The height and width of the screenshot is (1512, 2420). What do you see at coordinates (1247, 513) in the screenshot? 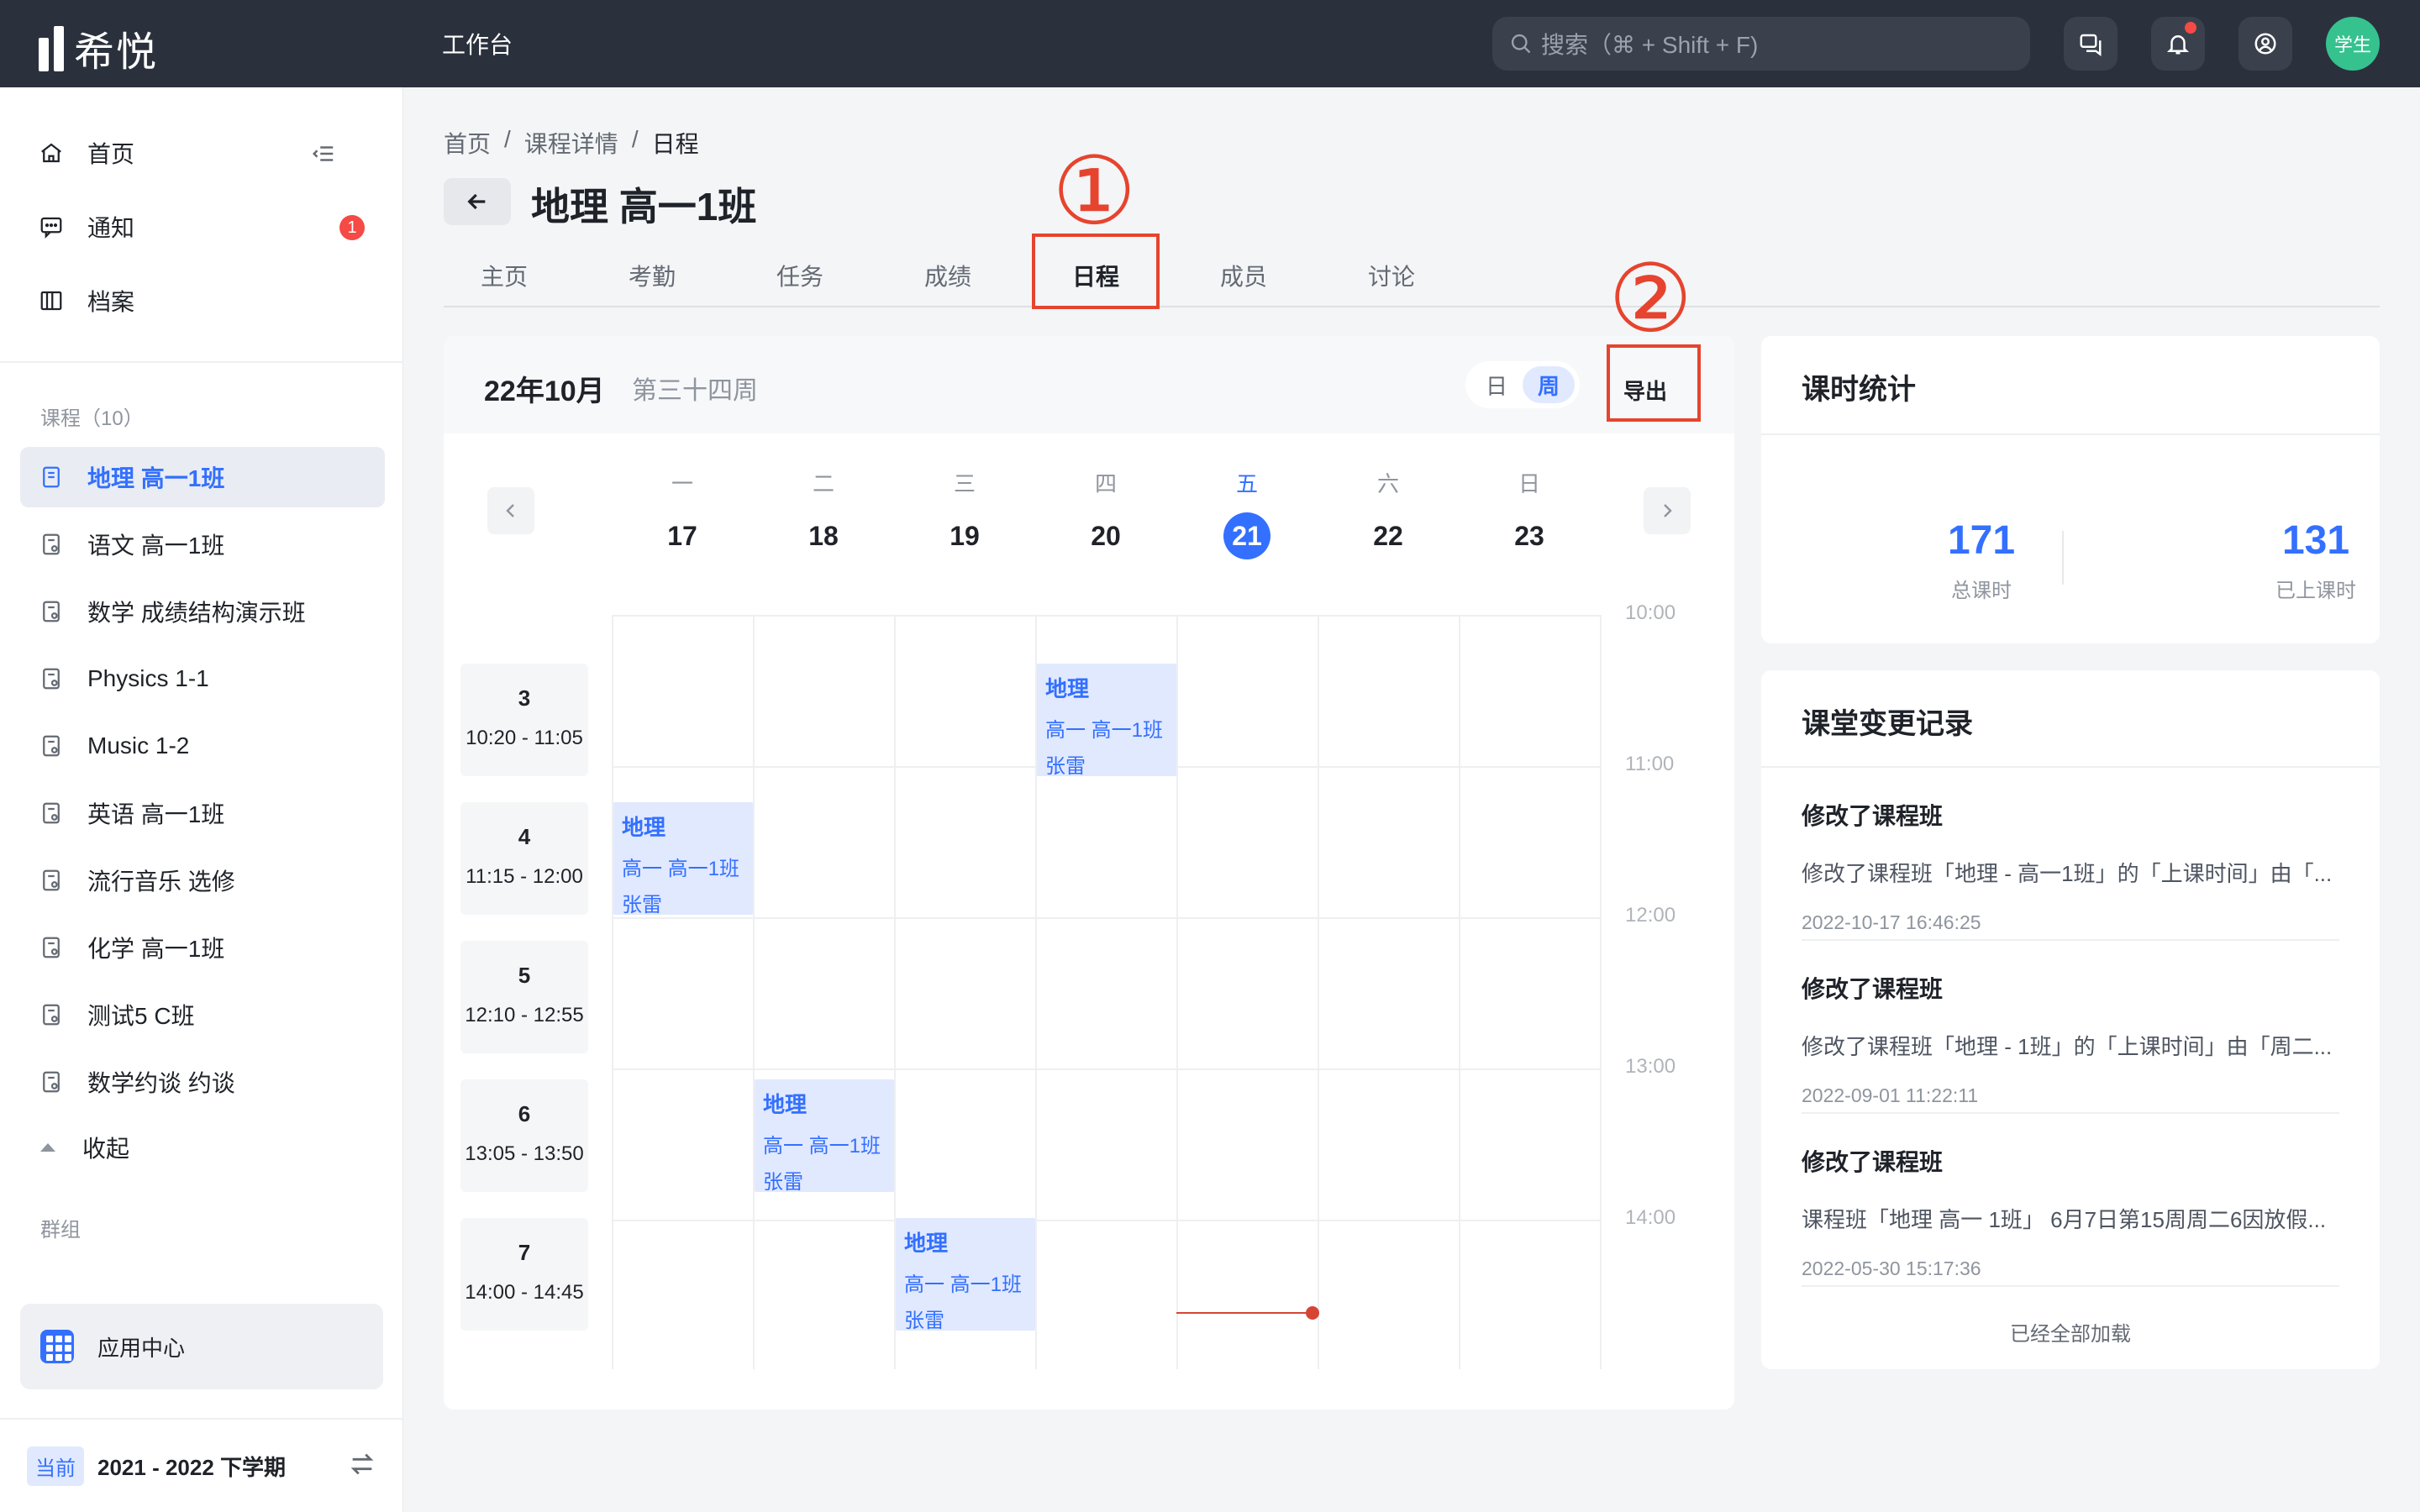
I see `day-header: 五 21` at bounding box center [1247, 513].